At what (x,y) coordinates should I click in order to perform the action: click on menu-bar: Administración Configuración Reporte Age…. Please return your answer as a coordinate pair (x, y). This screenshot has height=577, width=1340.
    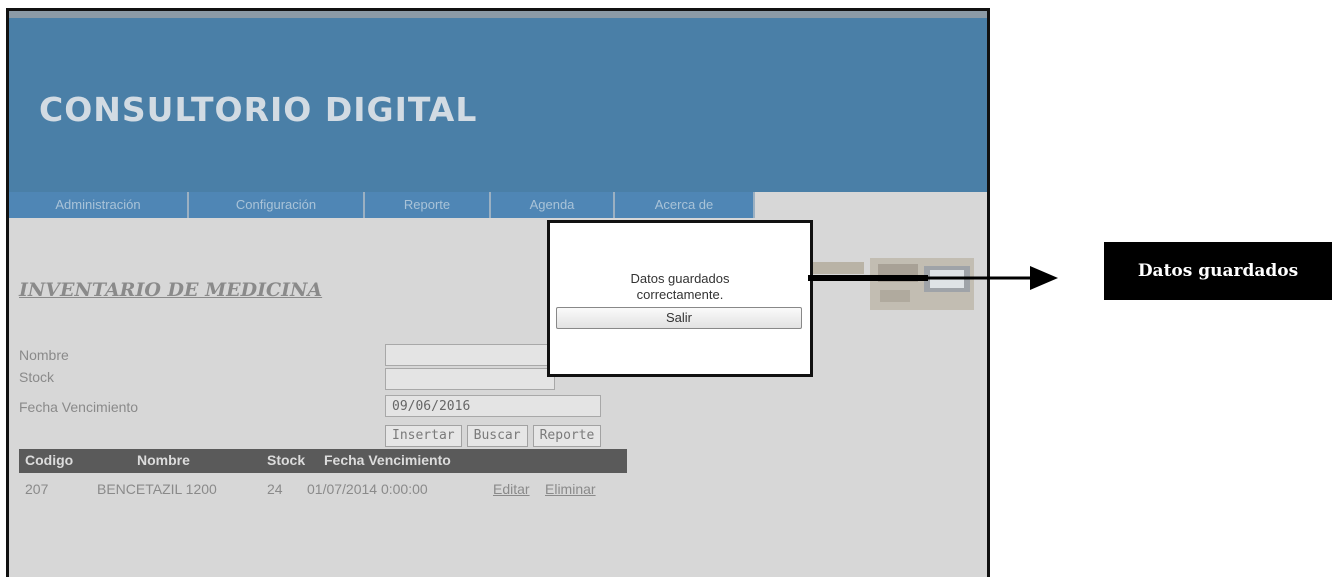
    Looking at the image, I should click on (498, 205).